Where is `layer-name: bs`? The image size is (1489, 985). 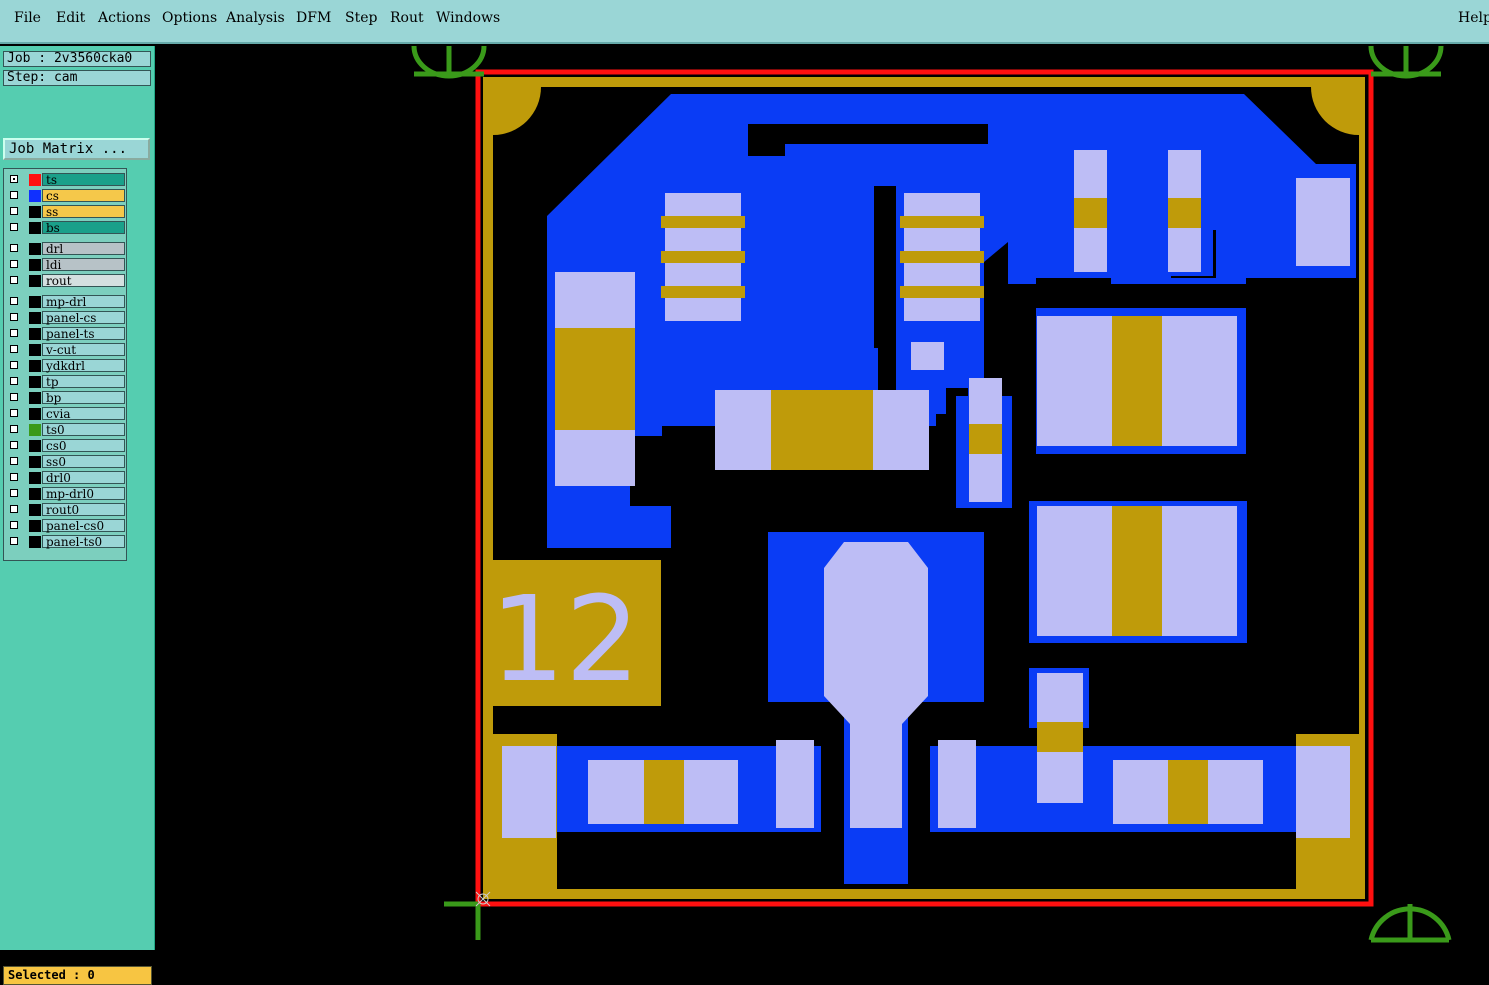
layer-name: bs is located at coordinates (83, 228).